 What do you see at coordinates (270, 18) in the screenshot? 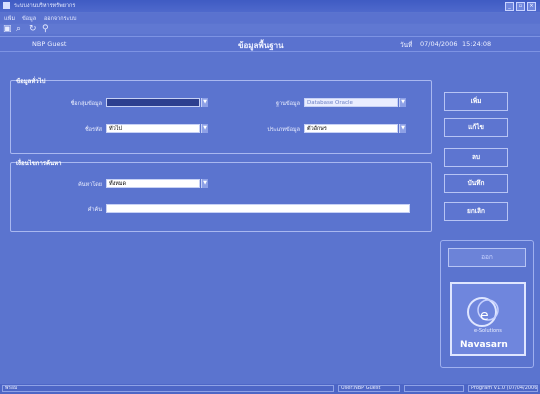
I see `menu-bar: แฟ้ม ข้อมูล ออกจากระบบ` at bounding box center [270, 18].